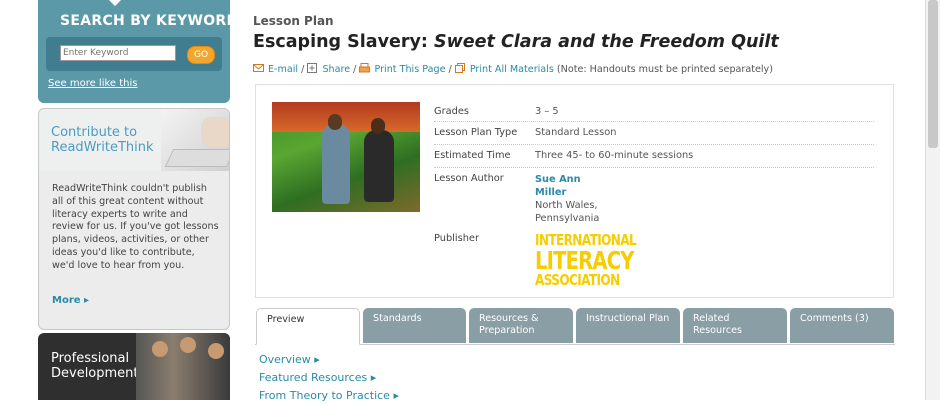 This screenshot has width=940, height=405. I want to click on author-city: North Wales,, so click(566, 205).